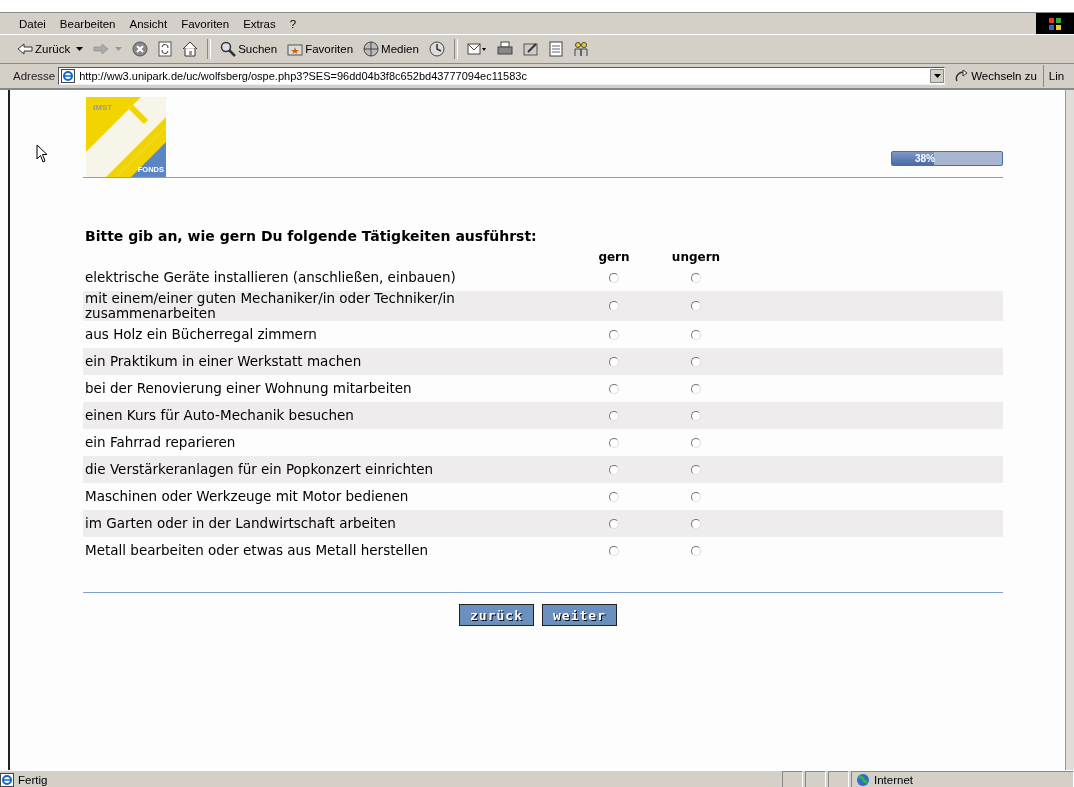  Describe the element at coordinates (201, 334) in the screenshot. I see `item-text: aus Holz ein Bücherregal zimmern` at that location.